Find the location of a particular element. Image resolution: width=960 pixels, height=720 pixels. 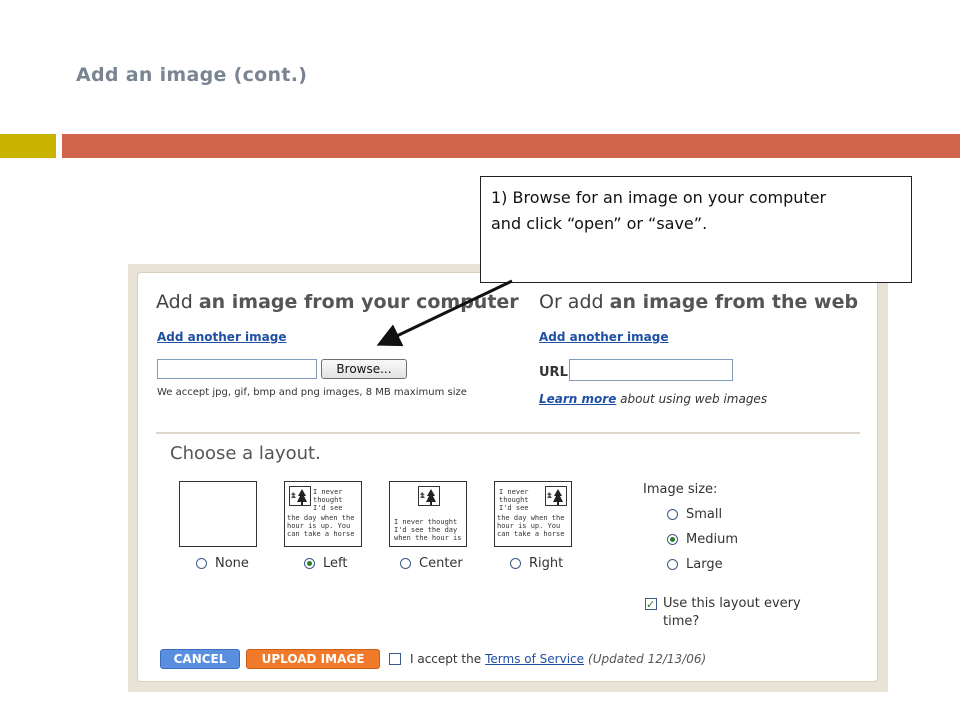

learn-more-text: Learn more about using web images is located at coordinates (653, 399).